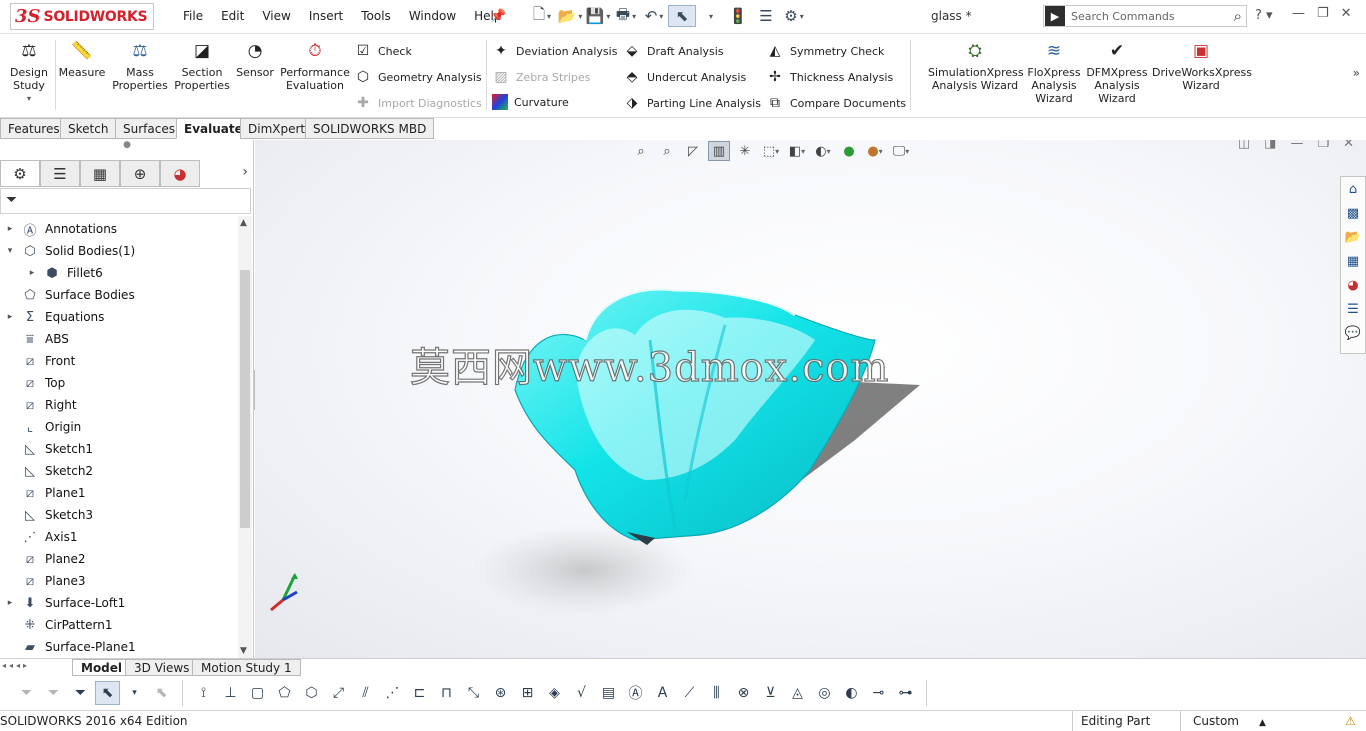 The width and height of the screenshot is (1366, 731). What do you see at coordinates (119, 317) in the screenshot?
I see `tree-item: ▸ Σ Equations` at bounding box center [119, 317].